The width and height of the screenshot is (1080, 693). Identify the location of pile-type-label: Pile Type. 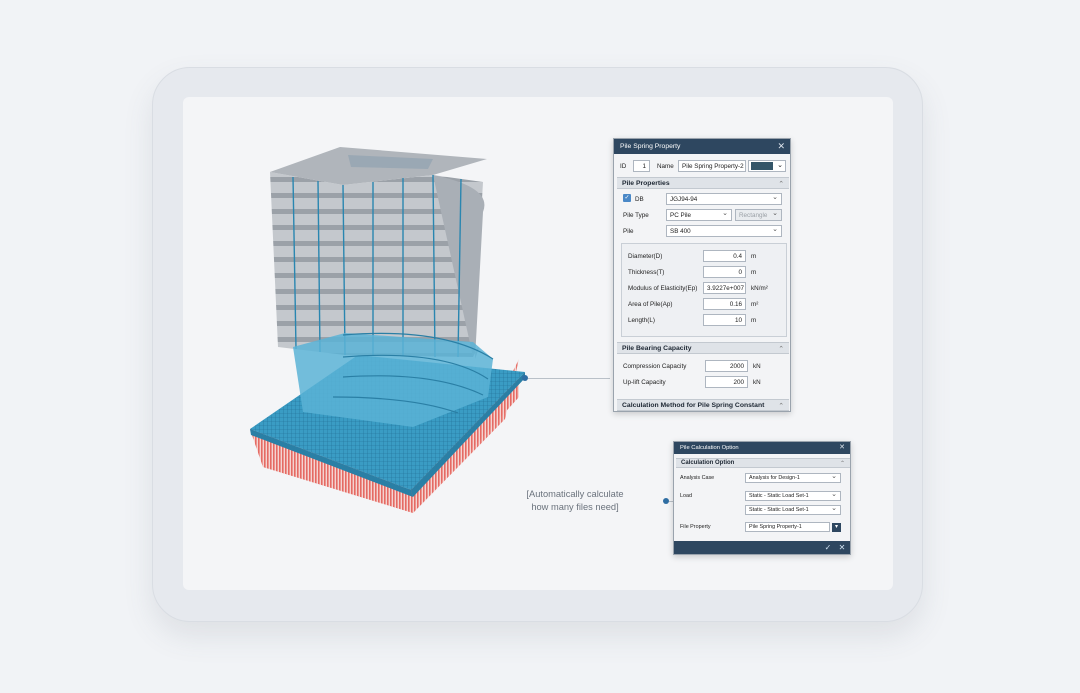
(636, 215).